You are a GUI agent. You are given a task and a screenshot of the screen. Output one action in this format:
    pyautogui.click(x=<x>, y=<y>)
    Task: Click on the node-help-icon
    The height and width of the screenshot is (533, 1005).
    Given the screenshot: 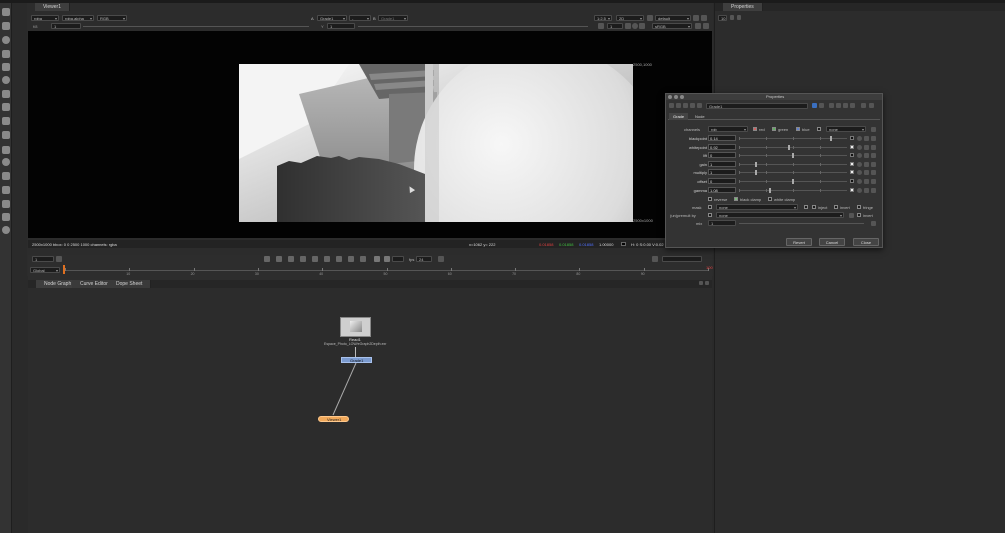 What is the action you would take?
    pyautogui.click(x=685, y=105)
    